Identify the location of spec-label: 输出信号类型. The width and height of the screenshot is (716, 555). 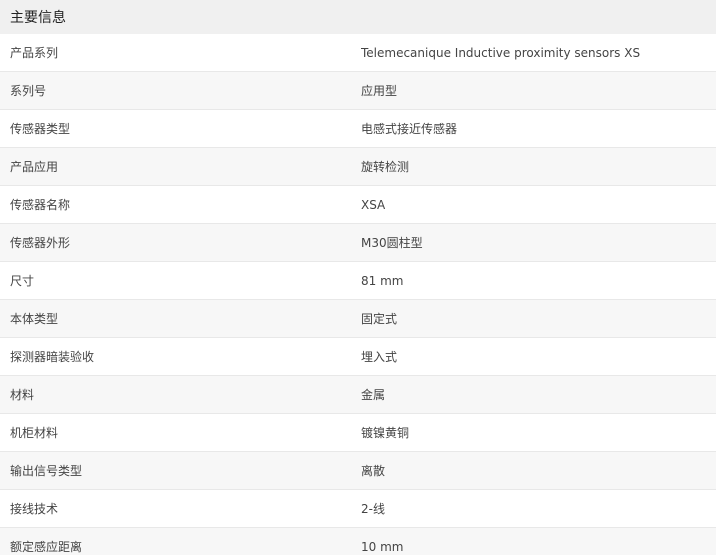
(46, 471).